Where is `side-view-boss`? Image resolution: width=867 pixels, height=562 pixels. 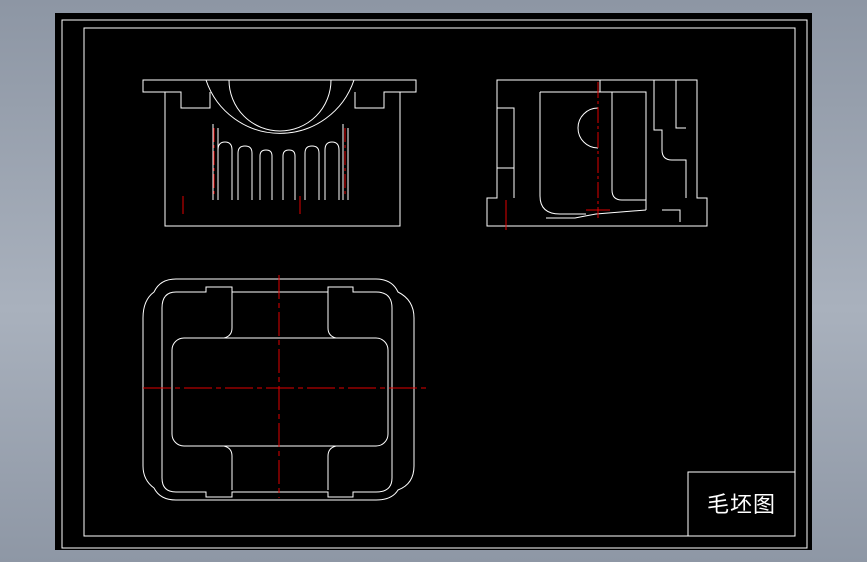
side-view-boss is located at coordinates (588, 128).